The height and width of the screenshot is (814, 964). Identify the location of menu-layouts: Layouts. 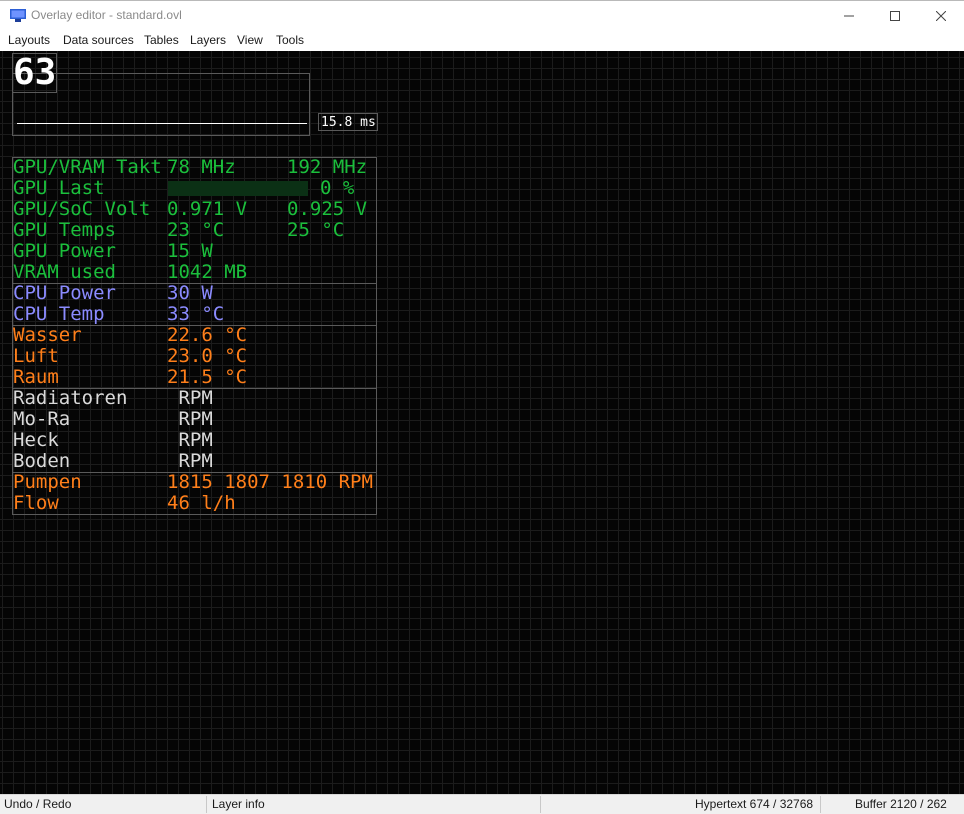
(29, 40).